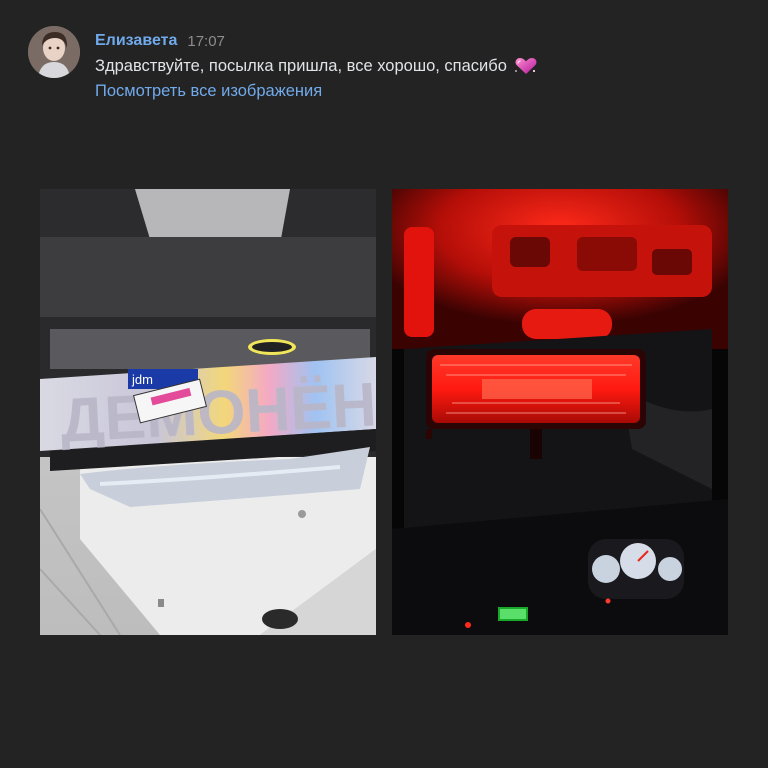  I want to click on tag-text: jdm, so click(142, 379).